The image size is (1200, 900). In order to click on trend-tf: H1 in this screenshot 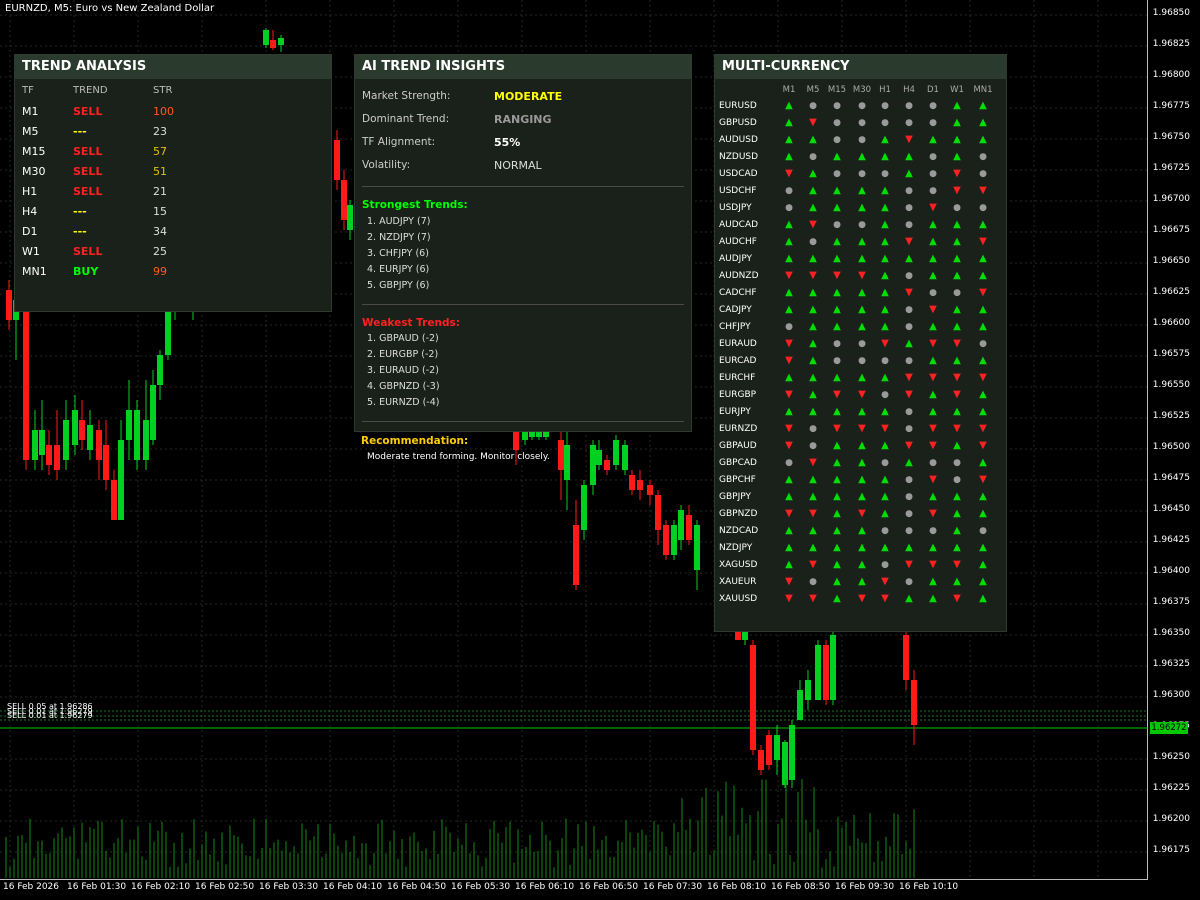, I will do `click(30, 191)`.